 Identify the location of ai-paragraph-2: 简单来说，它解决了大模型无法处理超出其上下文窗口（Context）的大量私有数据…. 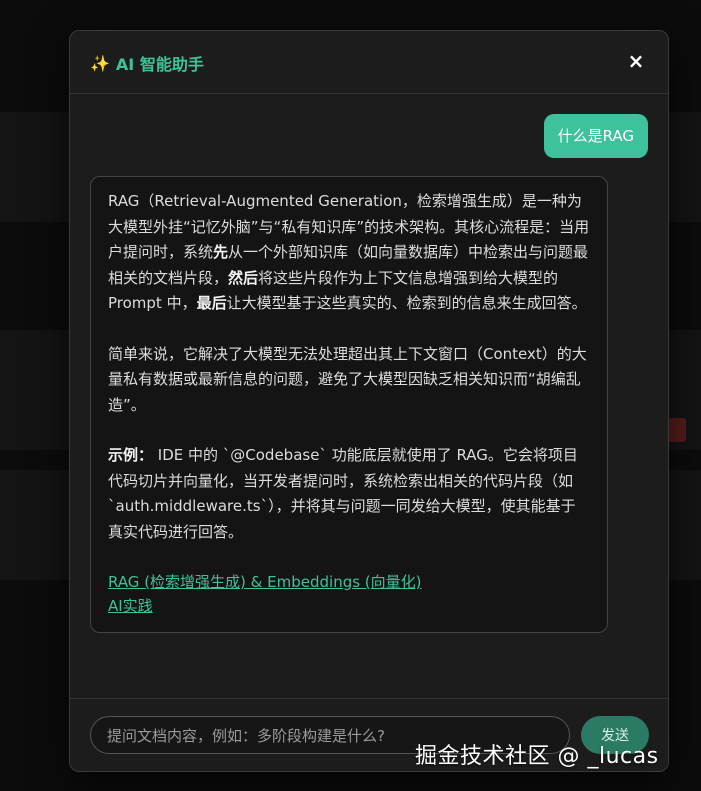
(347, 379).